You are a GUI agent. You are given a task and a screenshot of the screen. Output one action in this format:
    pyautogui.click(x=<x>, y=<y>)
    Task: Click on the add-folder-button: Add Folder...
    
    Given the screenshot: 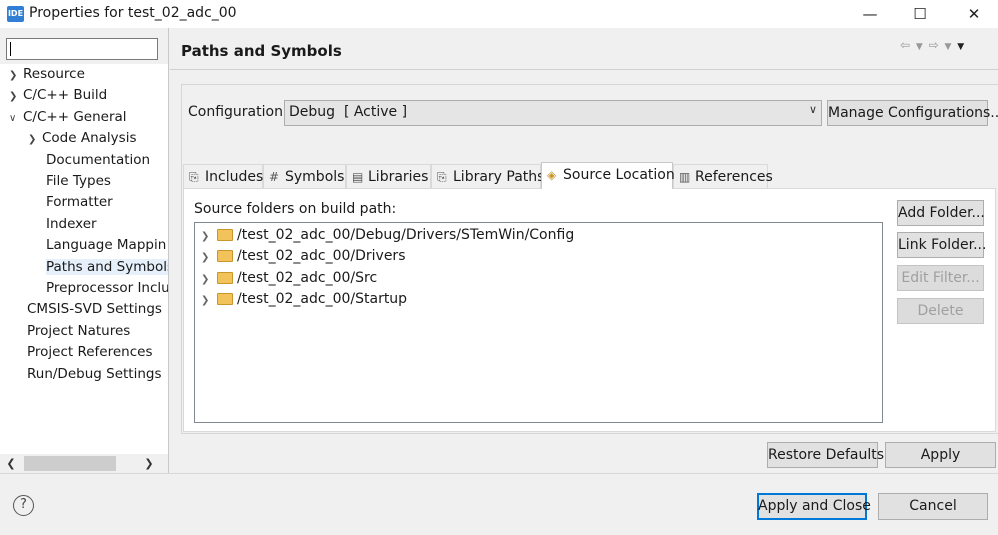 What is the action you would take?
    pyautogui.click(x=941, y=213)
    